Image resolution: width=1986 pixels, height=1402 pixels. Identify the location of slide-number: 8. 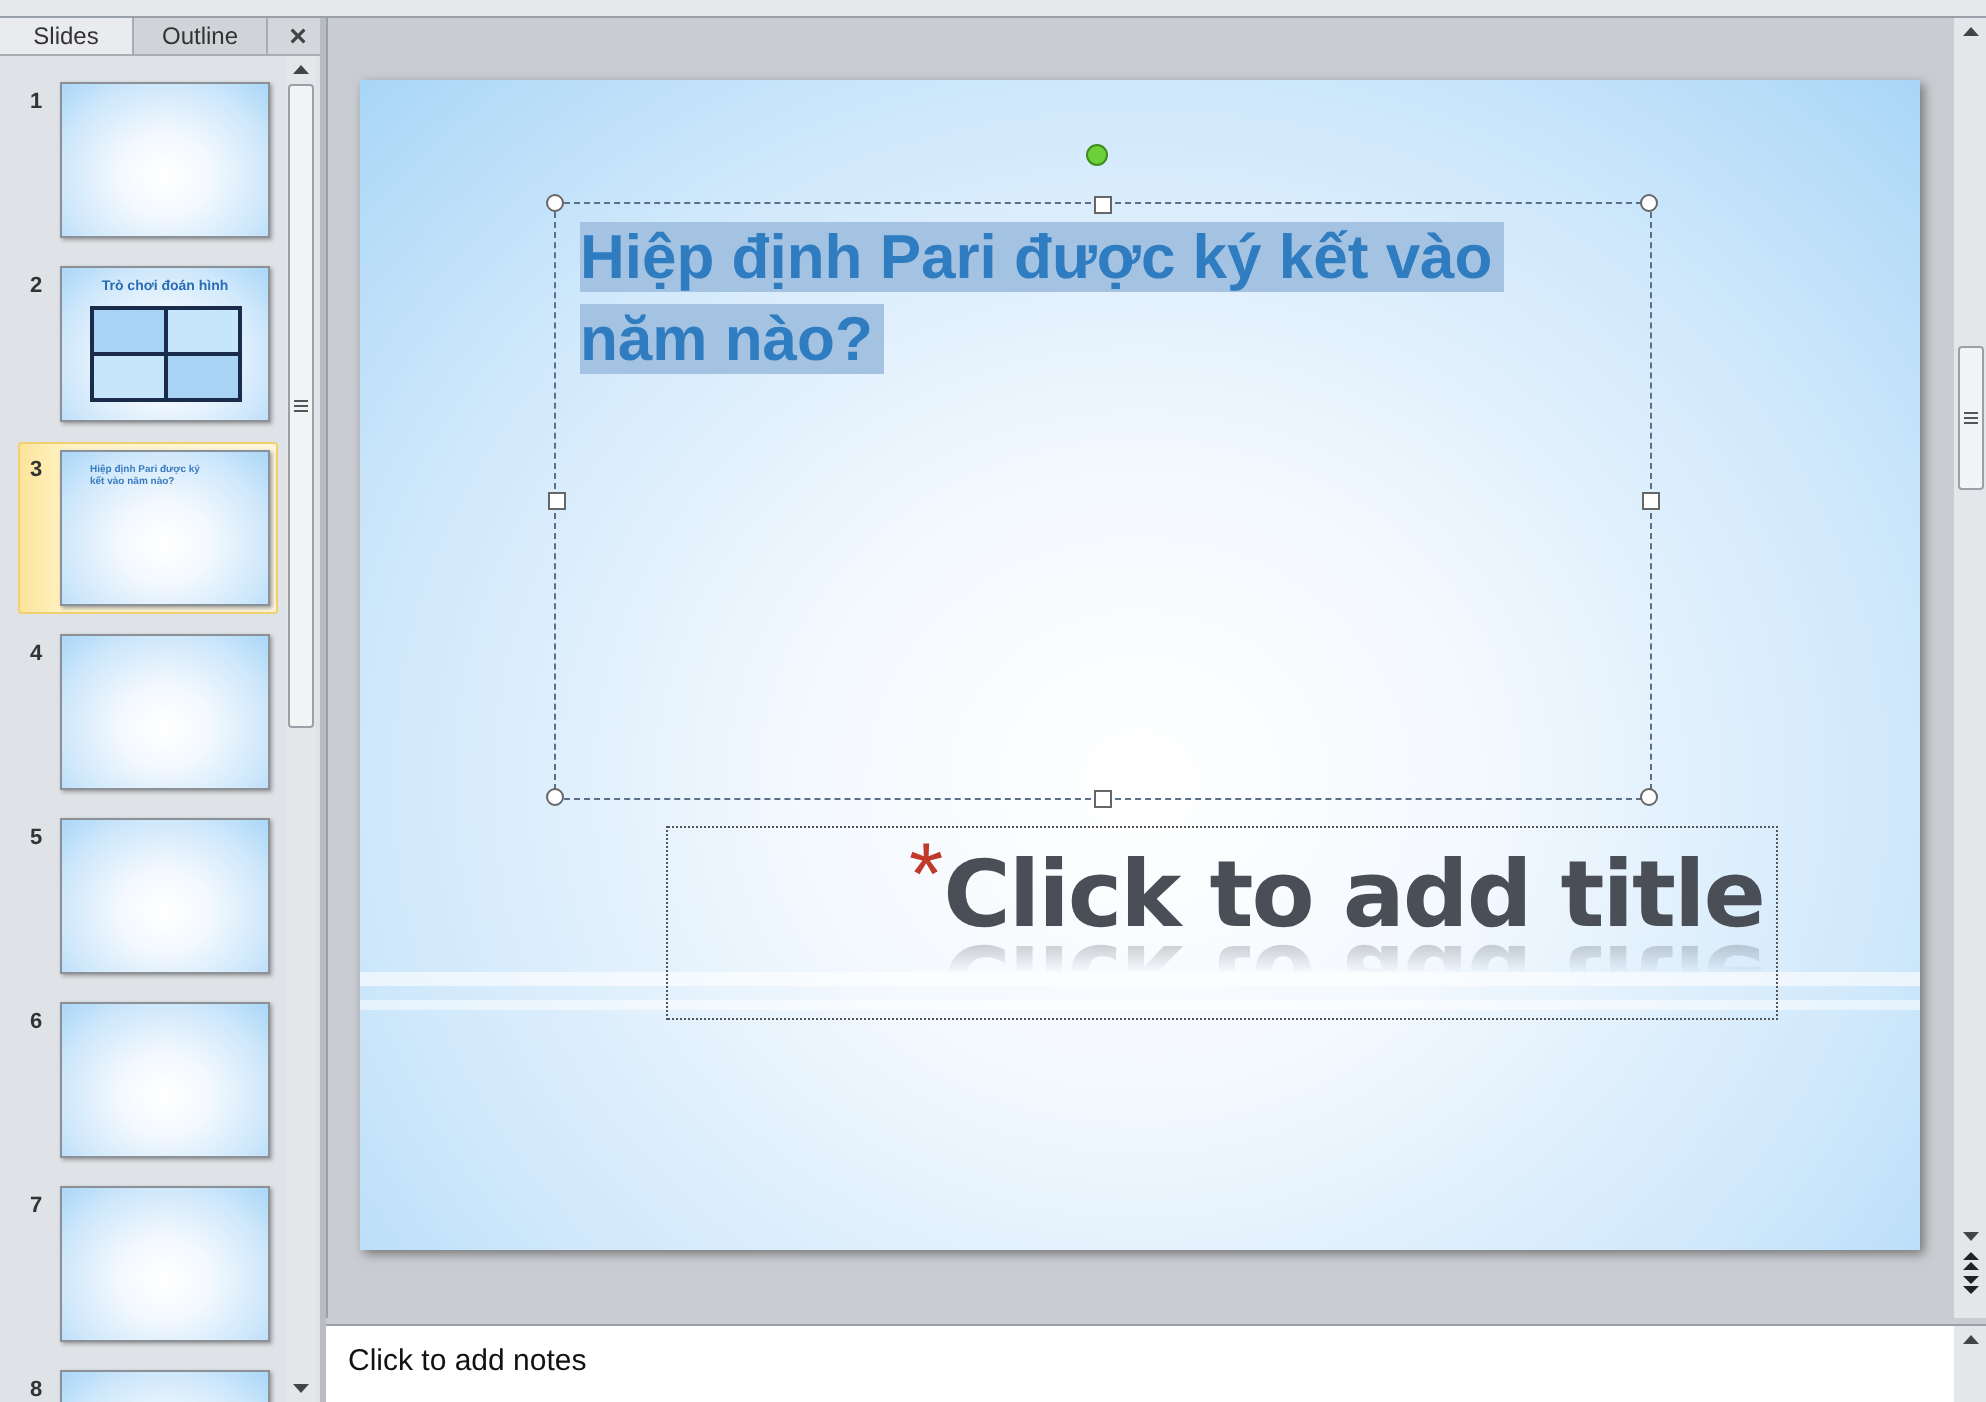
(37, 1390).